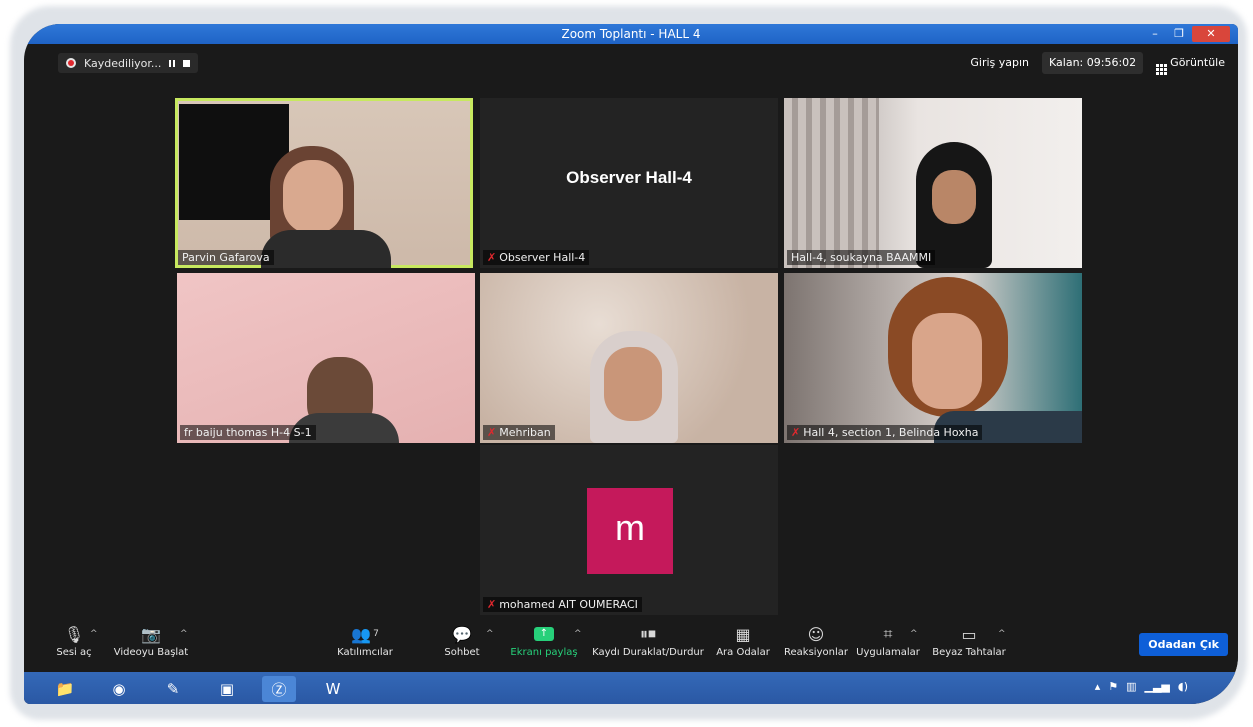 The image size is (1253, 727). I want to click on flag-icon: ⚑, so click(1113, 686).